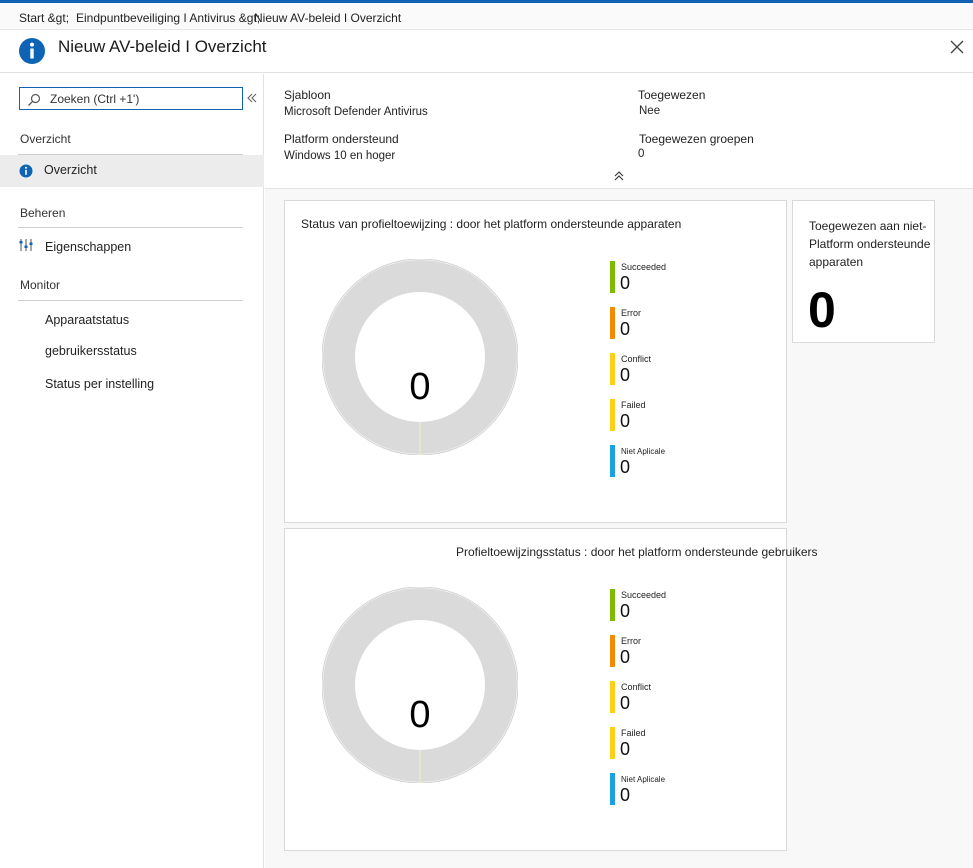  I want to click on sidebar-item-user-status: gebruikersstatus, so click(132, 352).